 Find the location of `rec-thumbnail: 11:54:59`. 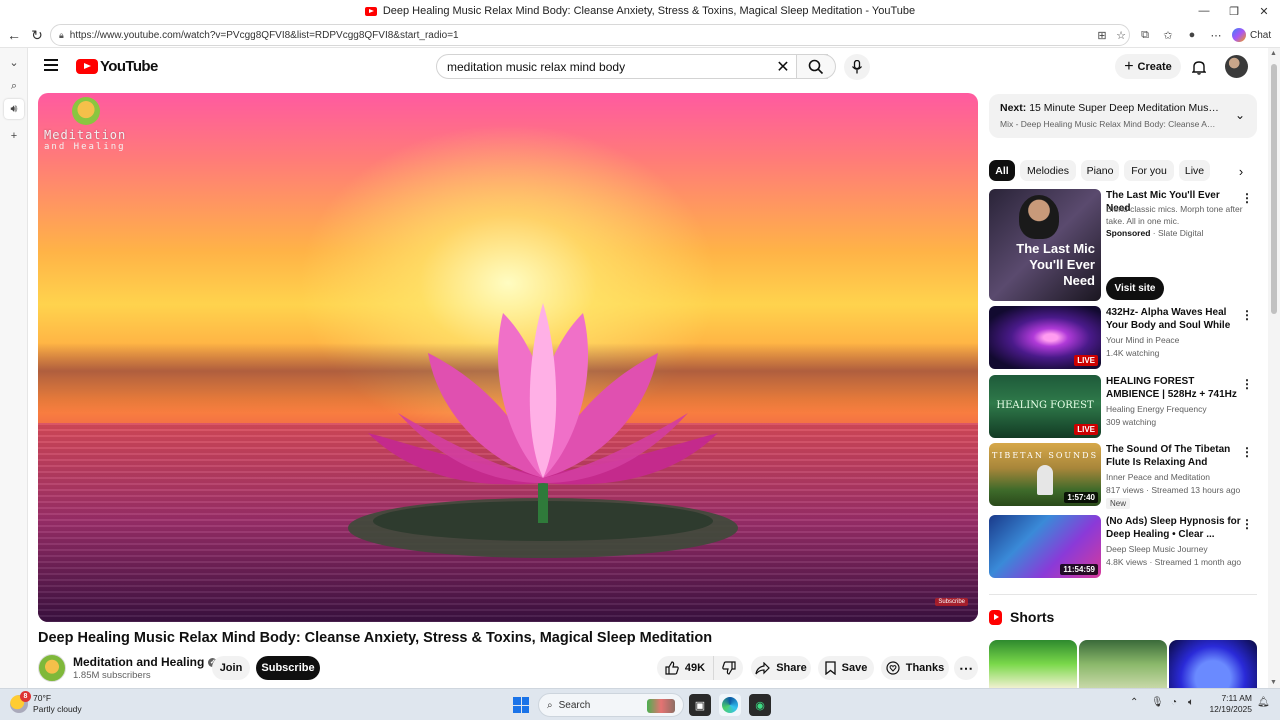

rec-thumbnail: 11:54:59 is located at coordinates (1045, 546).